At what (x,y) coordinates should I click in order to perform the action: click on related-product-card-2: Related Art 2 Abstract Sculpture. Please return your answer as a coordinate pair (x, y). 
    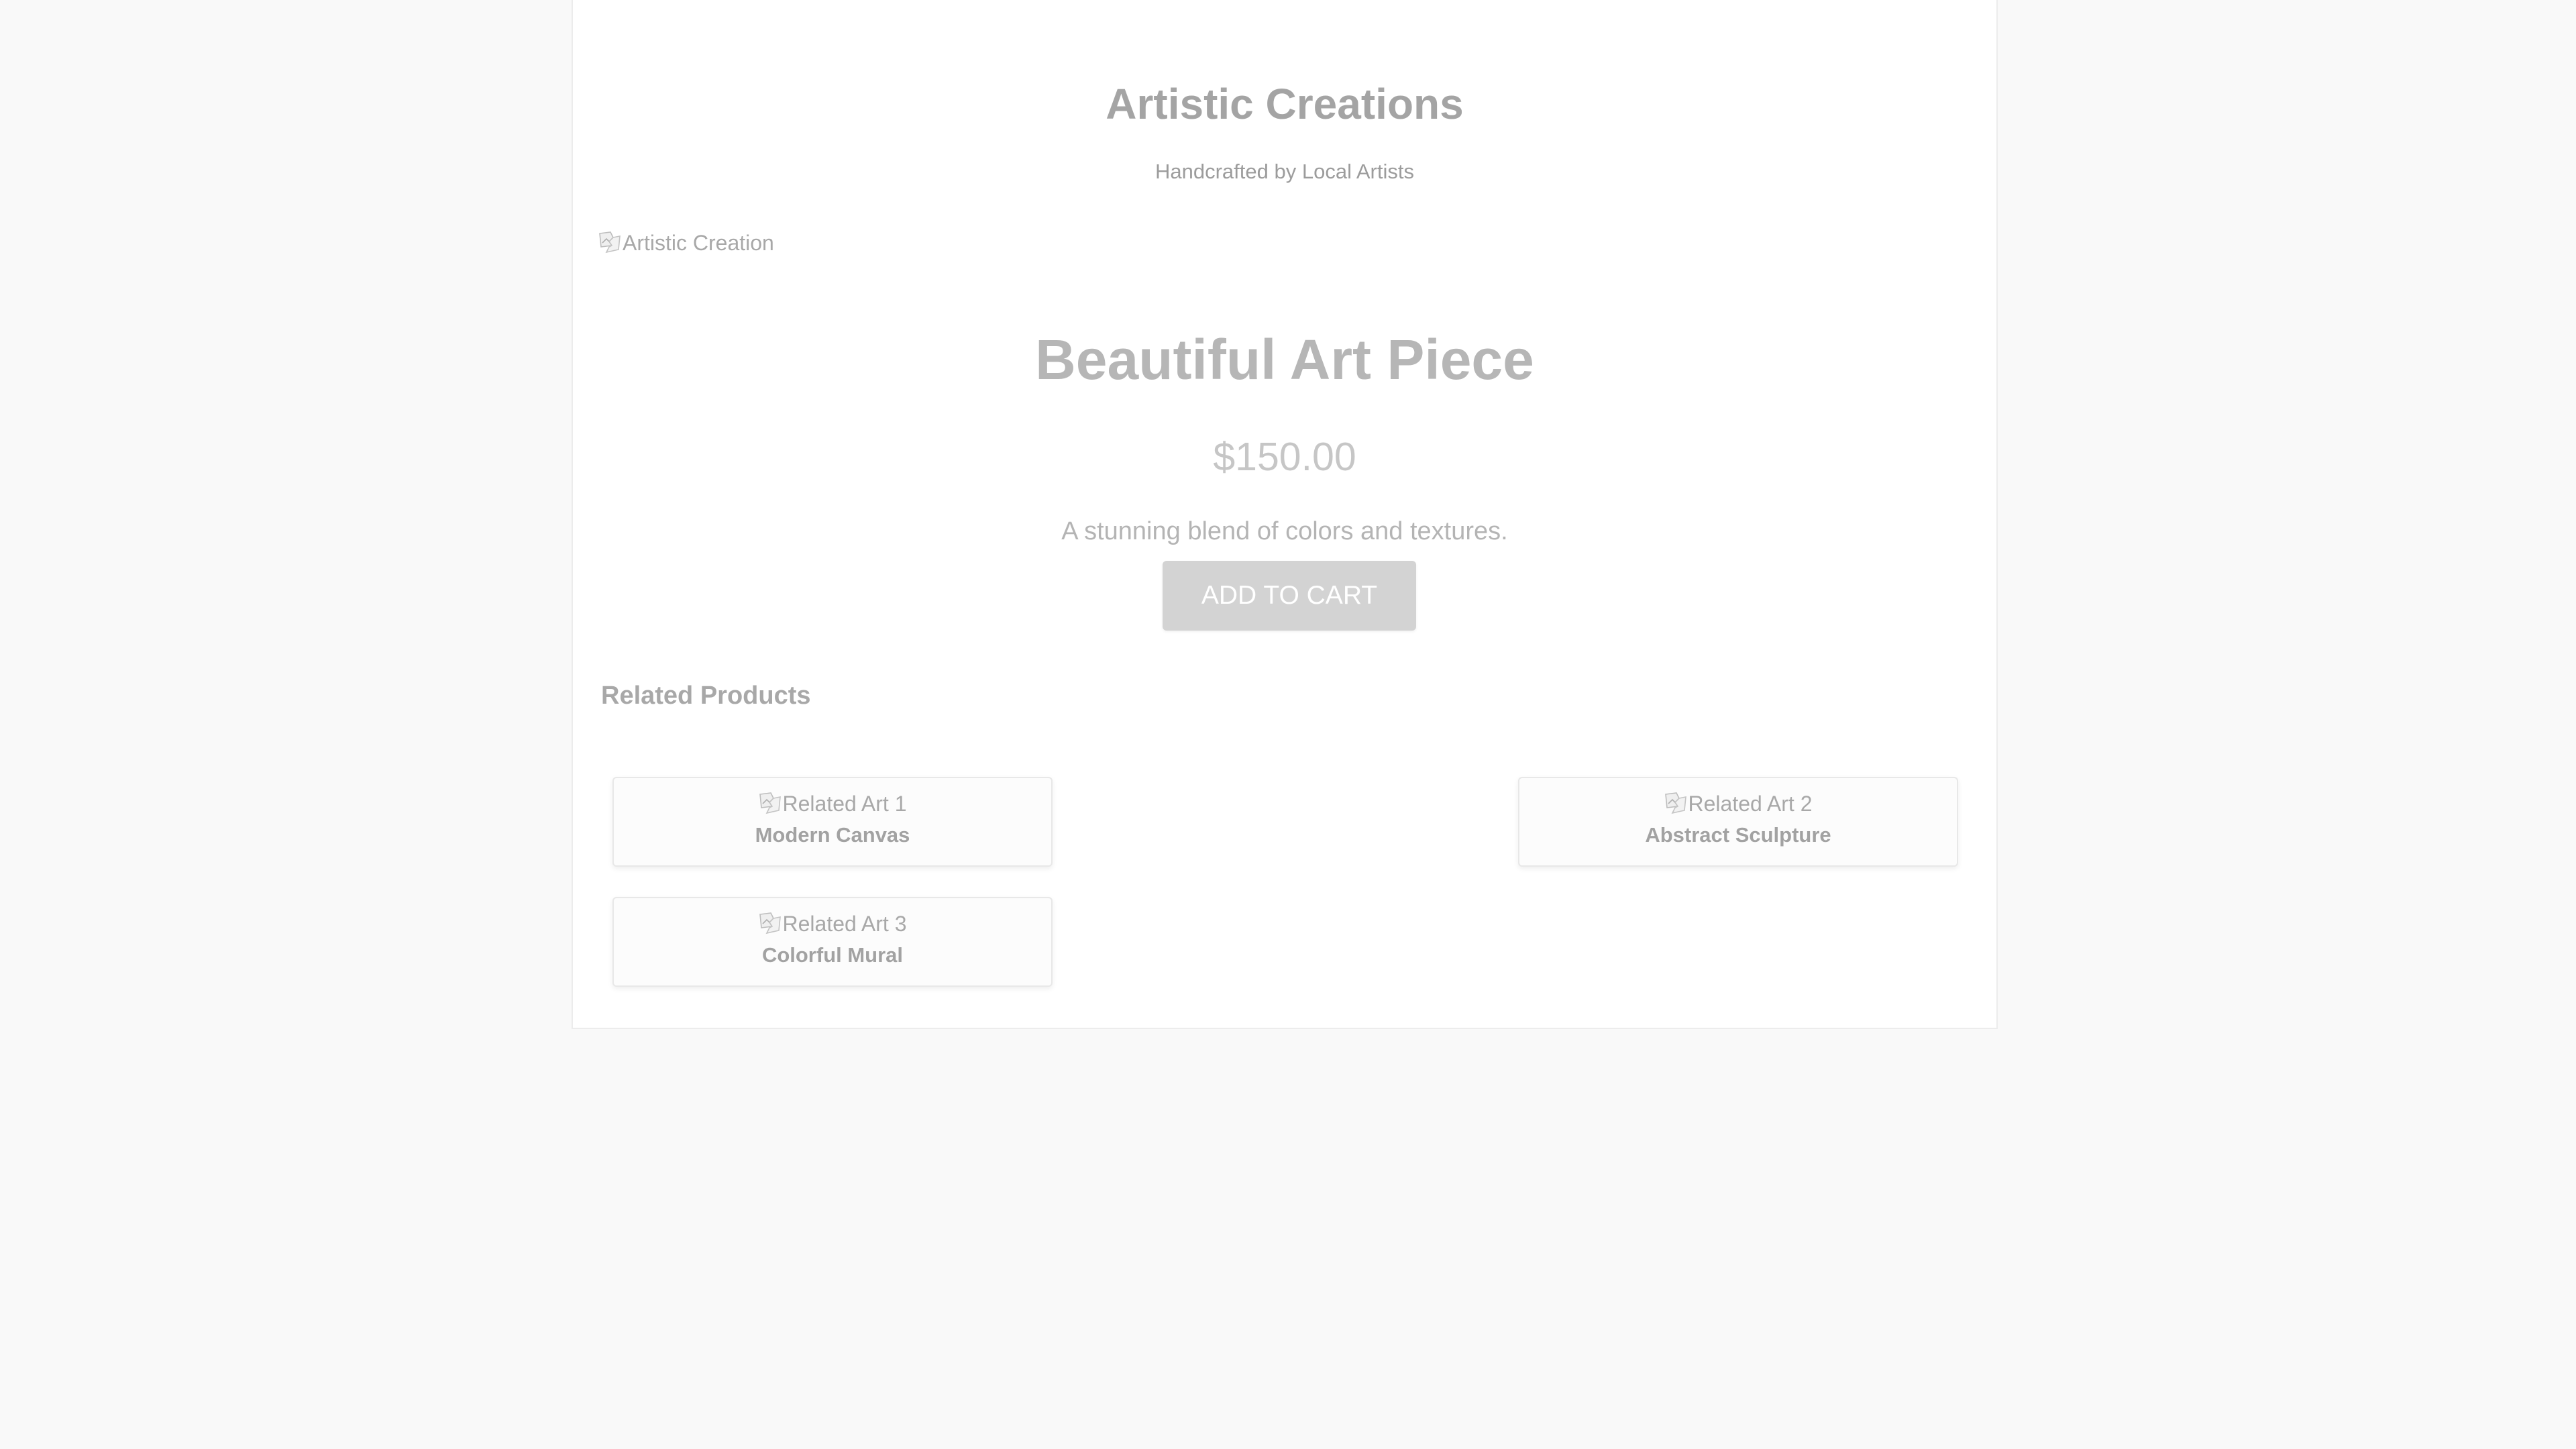
    Looking at the image, I should click on (1738, 822).